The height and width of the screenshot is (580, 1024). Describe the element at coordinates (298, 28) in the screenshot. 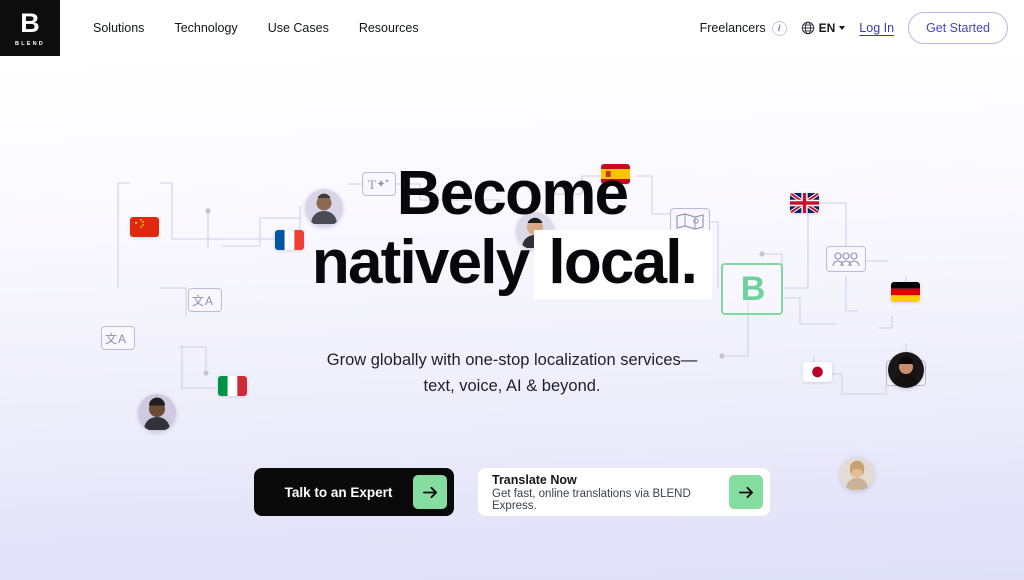

I see `nav-item-use-cases: Use Cases` at that location.